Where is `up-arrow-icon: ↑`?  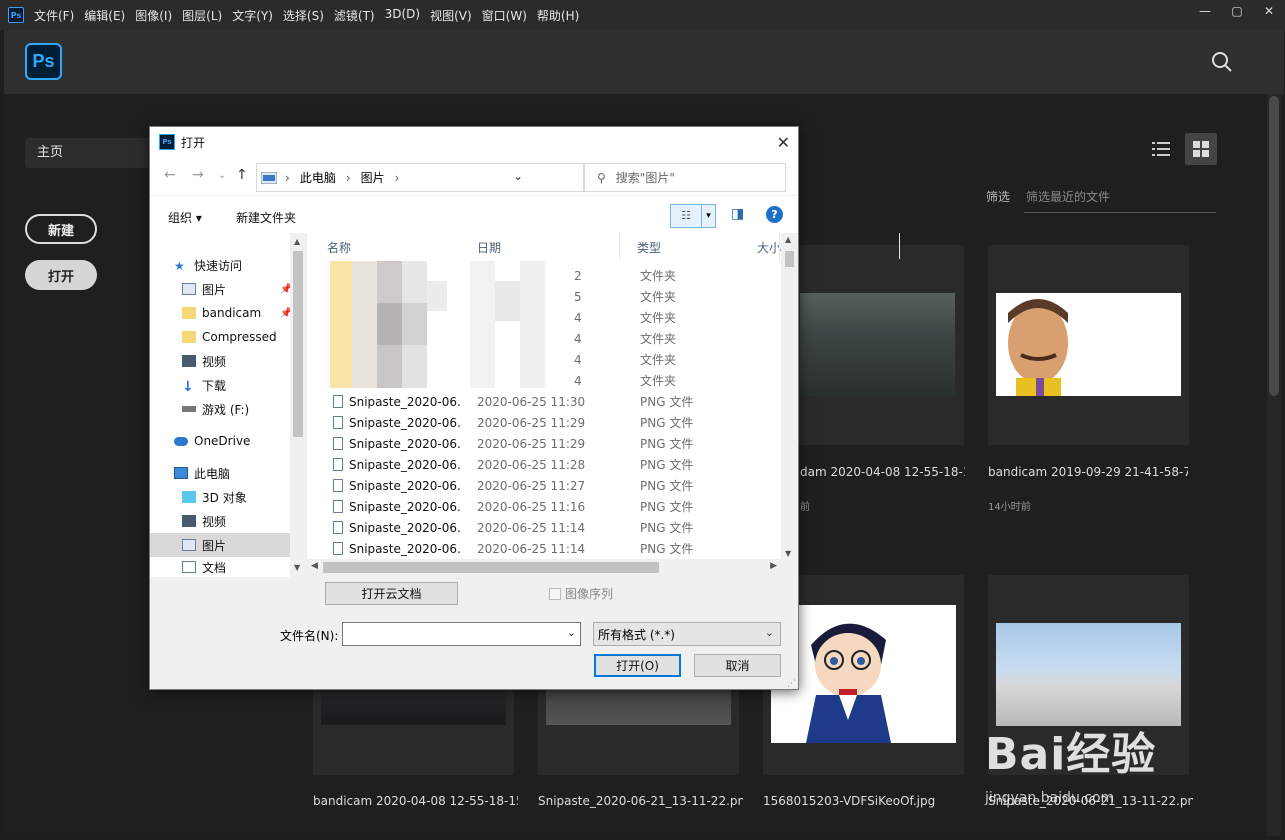
up-arrow-icon: ↑ is located at coordinates (242, 175).